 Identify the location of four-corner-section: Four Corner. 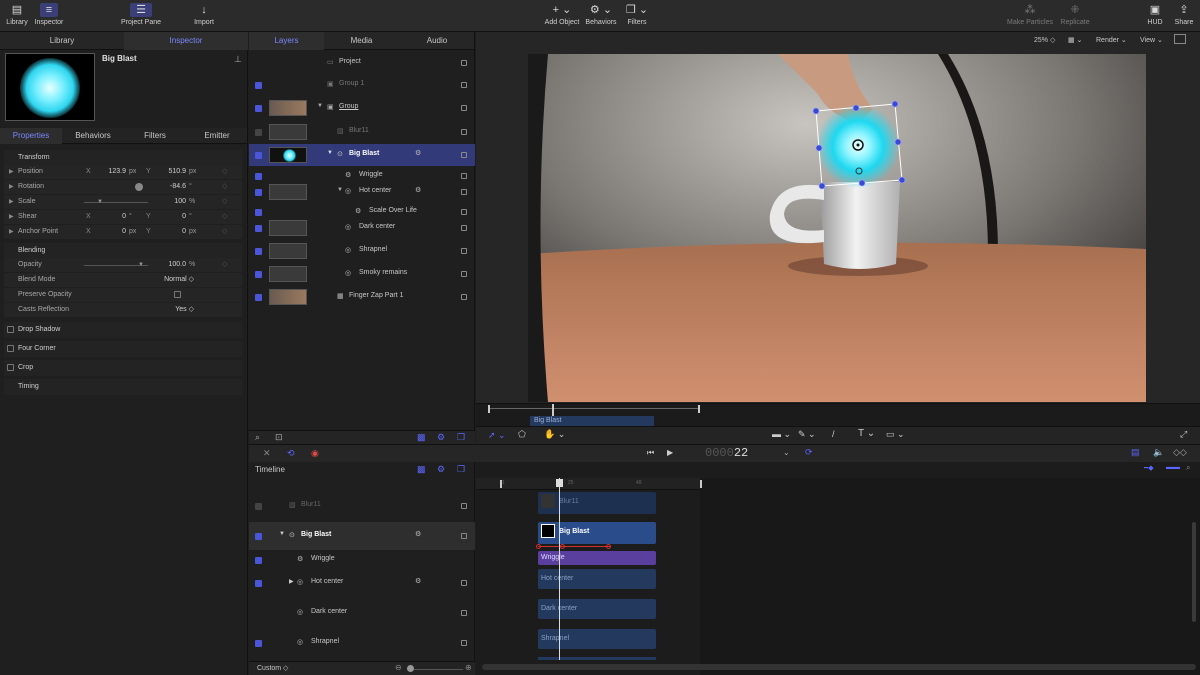
(123, 349).